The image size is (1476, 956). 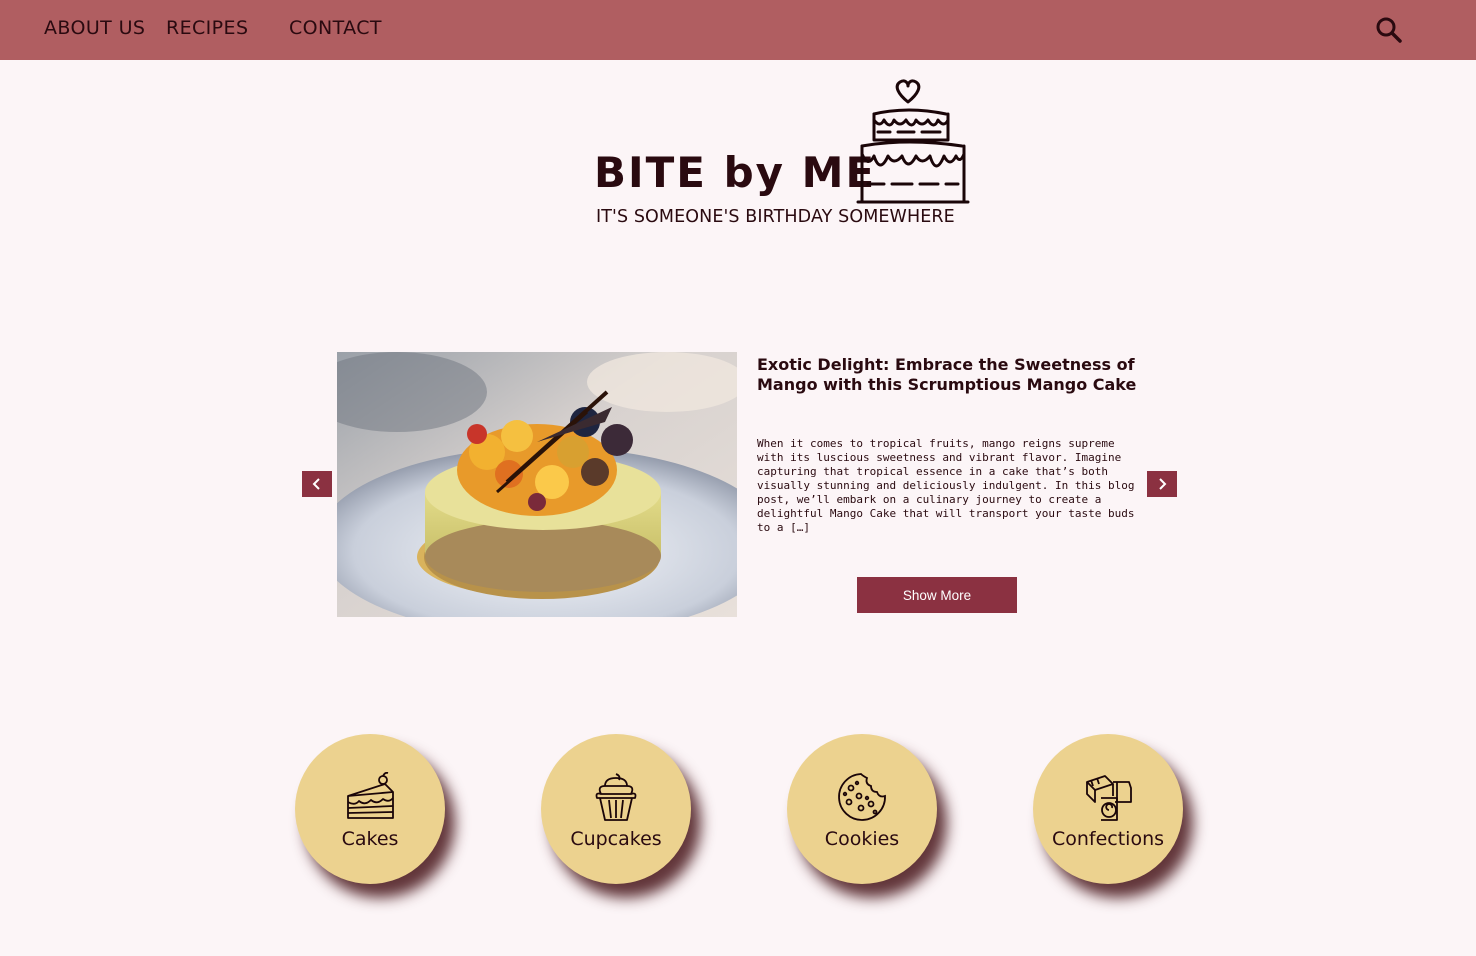 I want to click on search-icon, so click(x=1389, y=30).